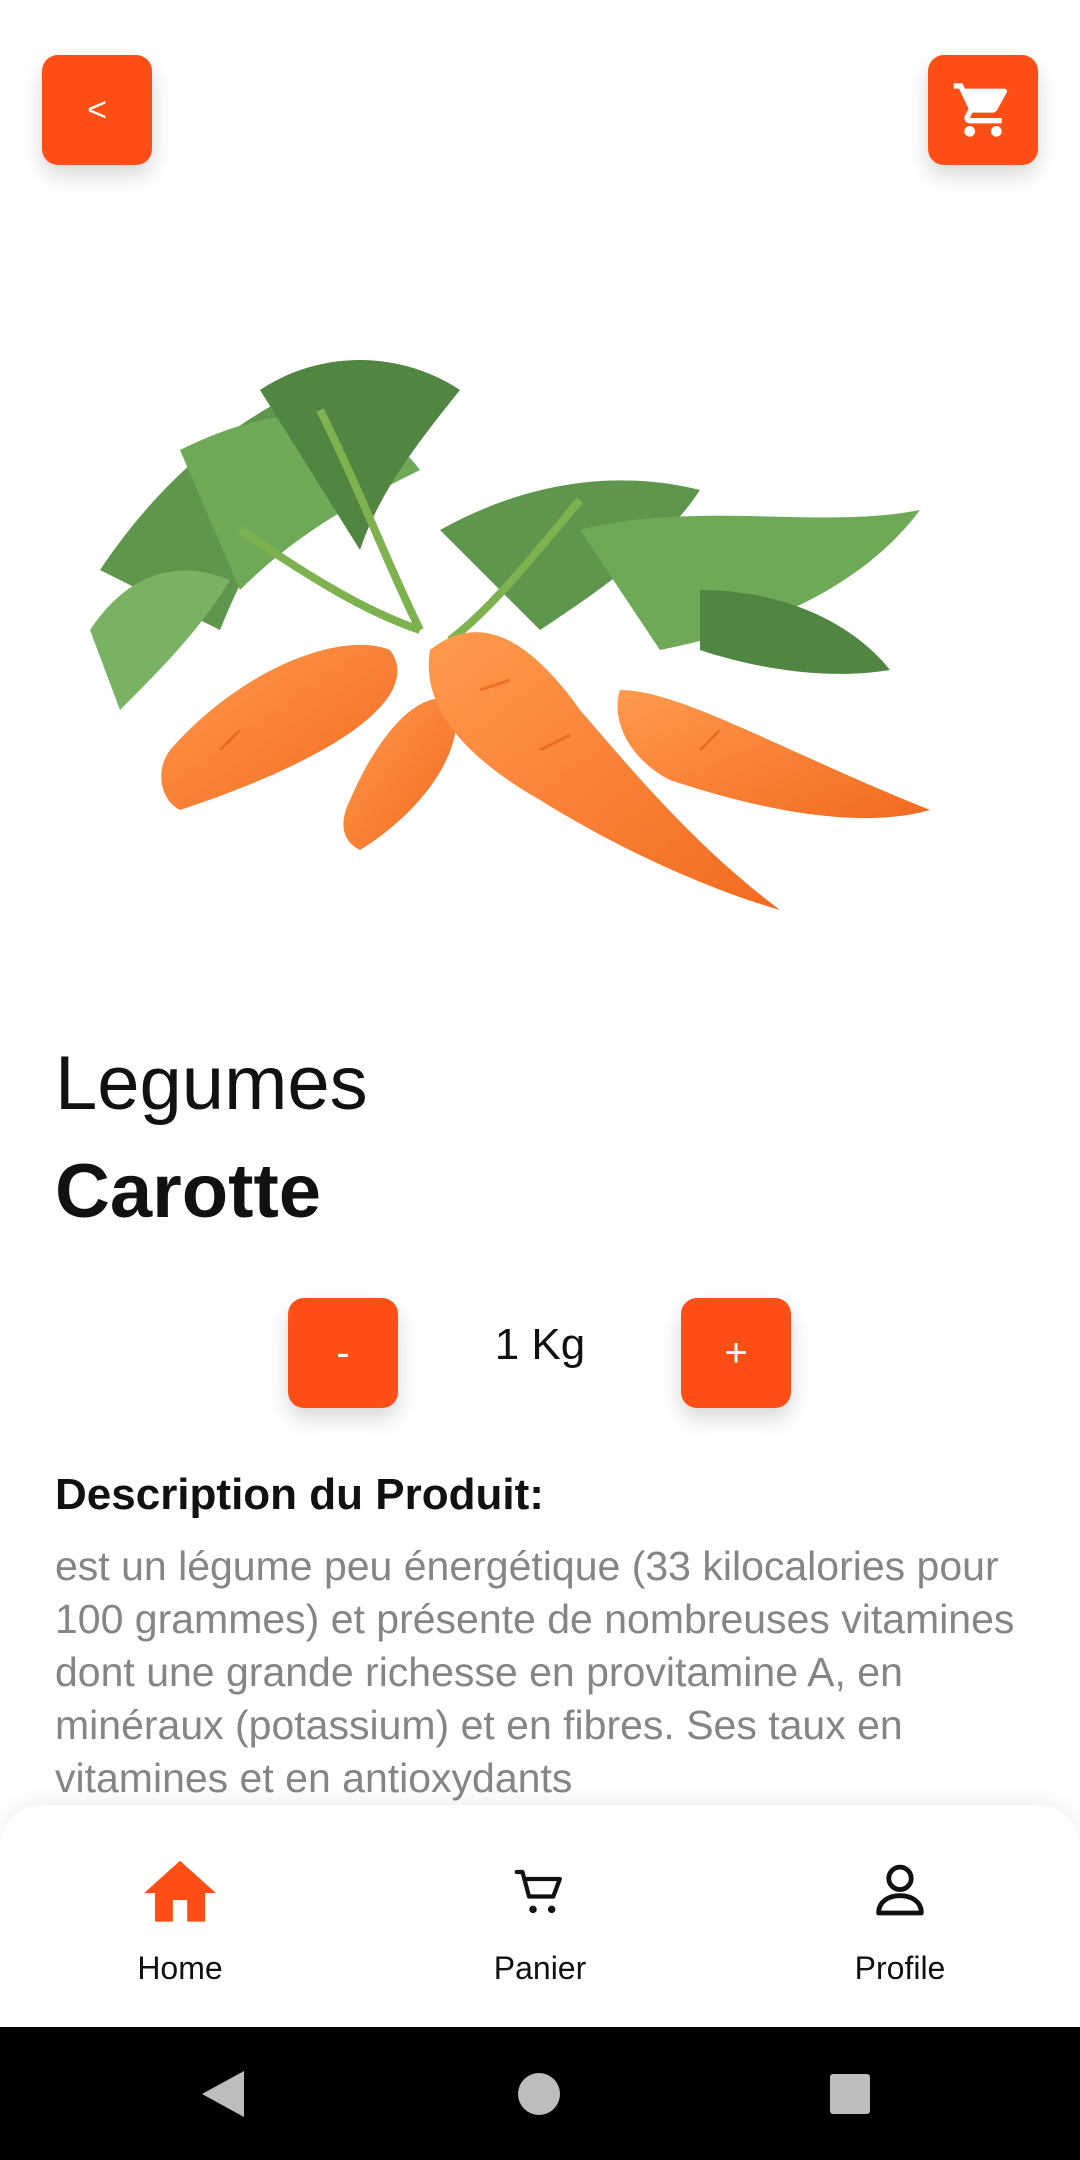 The height and width of the screenshot is (2160, 1080). I want to click on nav-item-home: Home, so click(180, 1916).